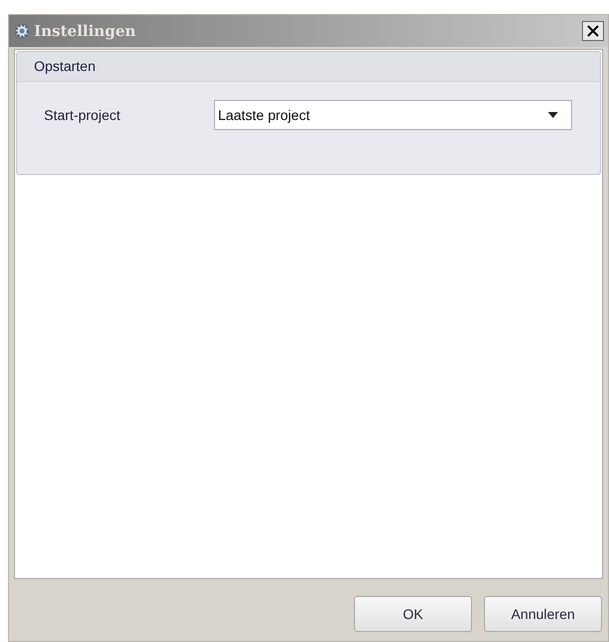 This screenshot has height=642, width=609. What do you see at coordinates (553, 115) in the screenshot?
I see `dropdown-arrow-icon` at bounding box center [553, 115].